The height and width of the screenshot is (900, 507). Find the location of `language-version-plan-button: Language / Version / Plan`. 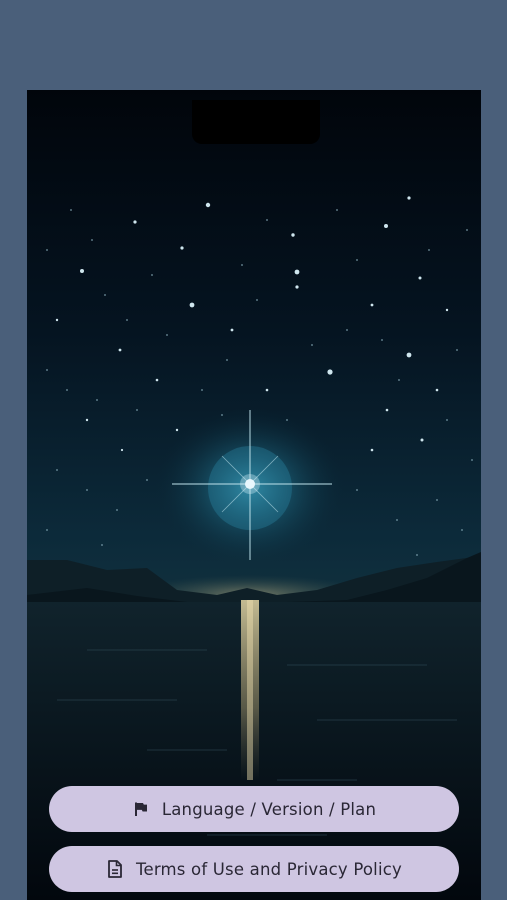

language-version-plan-button: Language / Version / Plan is located at coordinates (254, 809).